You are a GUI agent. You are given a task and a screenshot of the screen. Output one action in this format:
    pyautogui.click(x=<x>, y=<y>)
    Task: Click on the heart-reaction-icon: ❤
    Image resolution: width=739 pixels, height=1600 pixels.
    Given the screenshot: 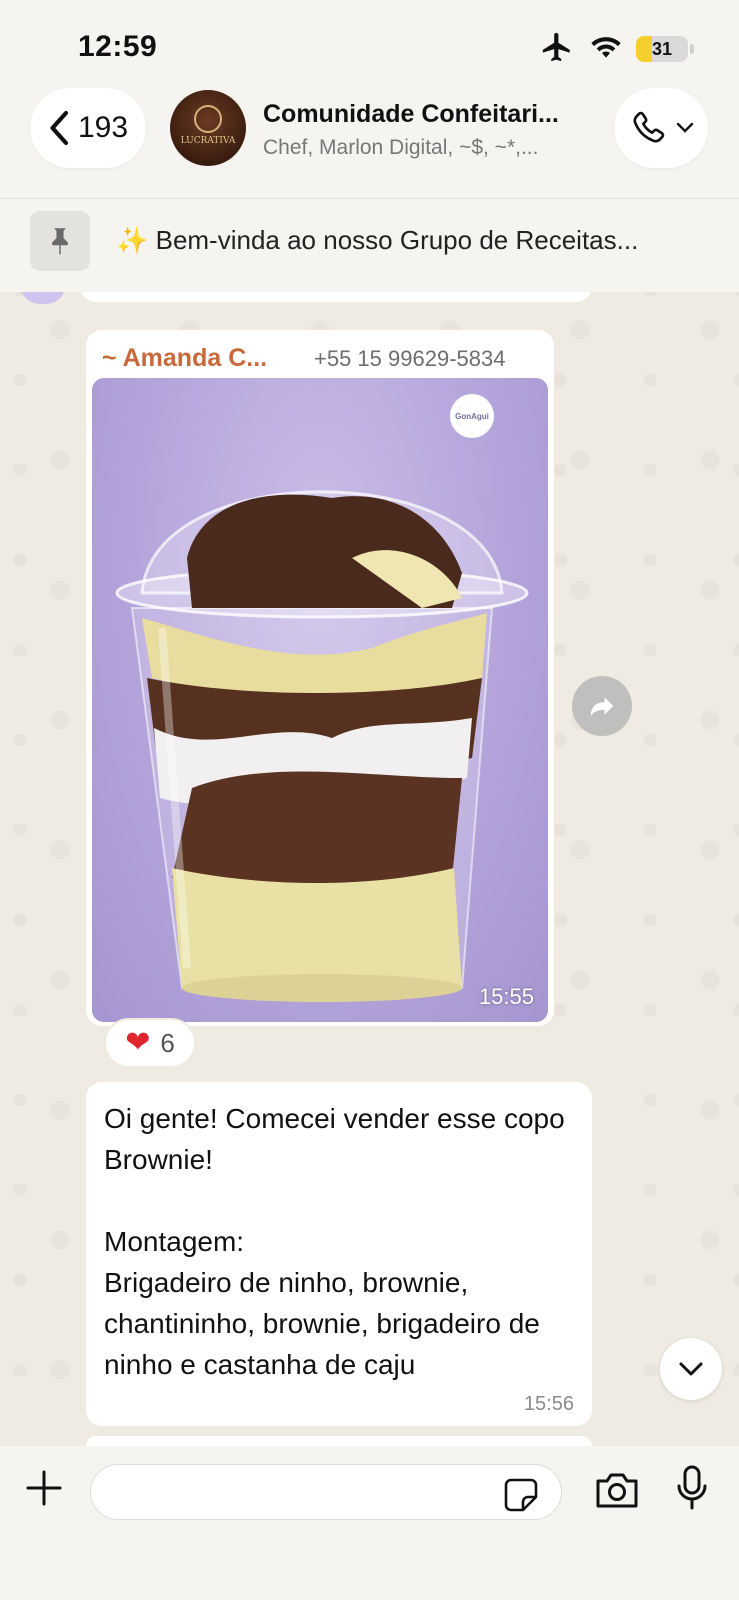 What is the action you would take?
    pyautogui.click(x=138, y=1042)
    